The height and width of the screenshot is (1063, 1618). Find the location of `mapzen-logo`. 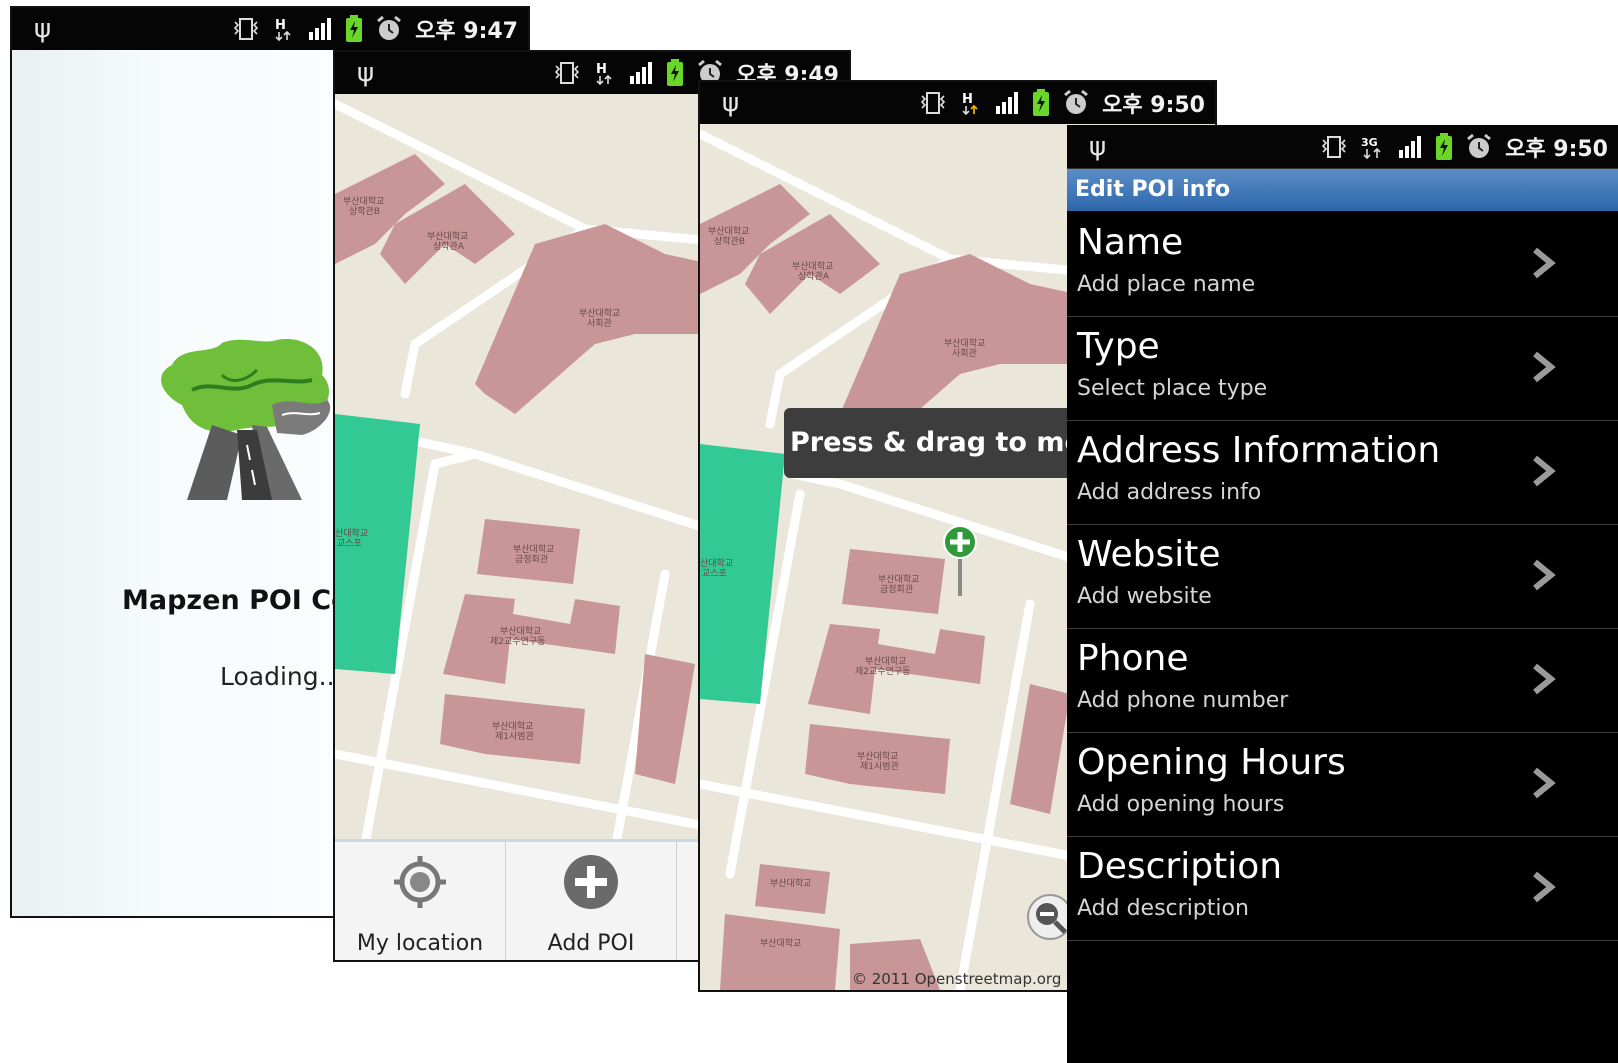

mapzen-logo is located at coordinates (246, 419).